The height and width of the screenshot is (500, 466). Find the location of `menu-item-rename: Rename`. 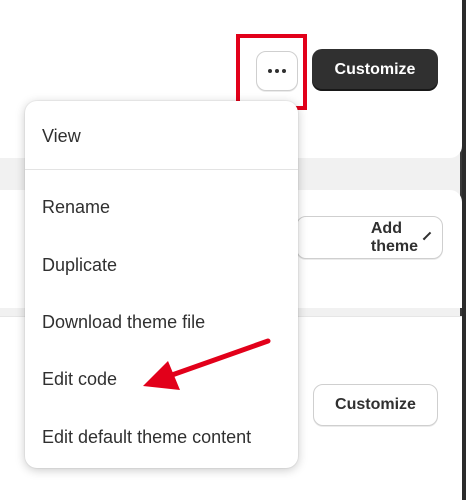

menu-item-rename: Rename is located at coordinates (76, 207).